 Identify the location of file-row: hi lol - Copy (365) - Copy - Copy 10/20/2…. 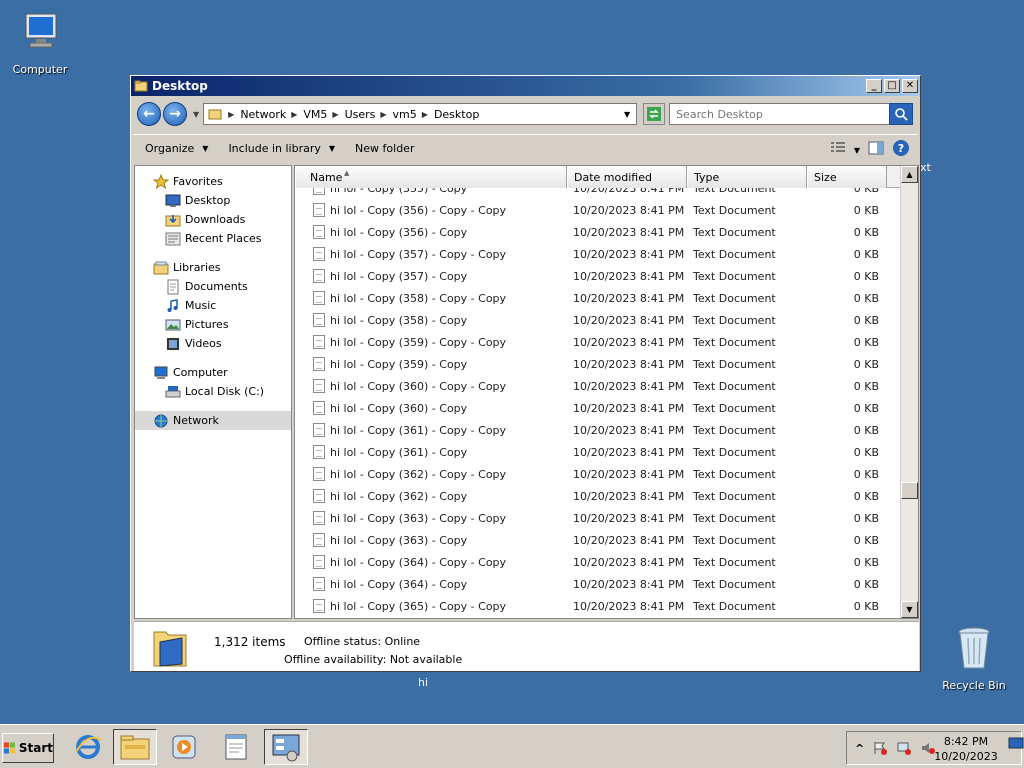
(597, 606).